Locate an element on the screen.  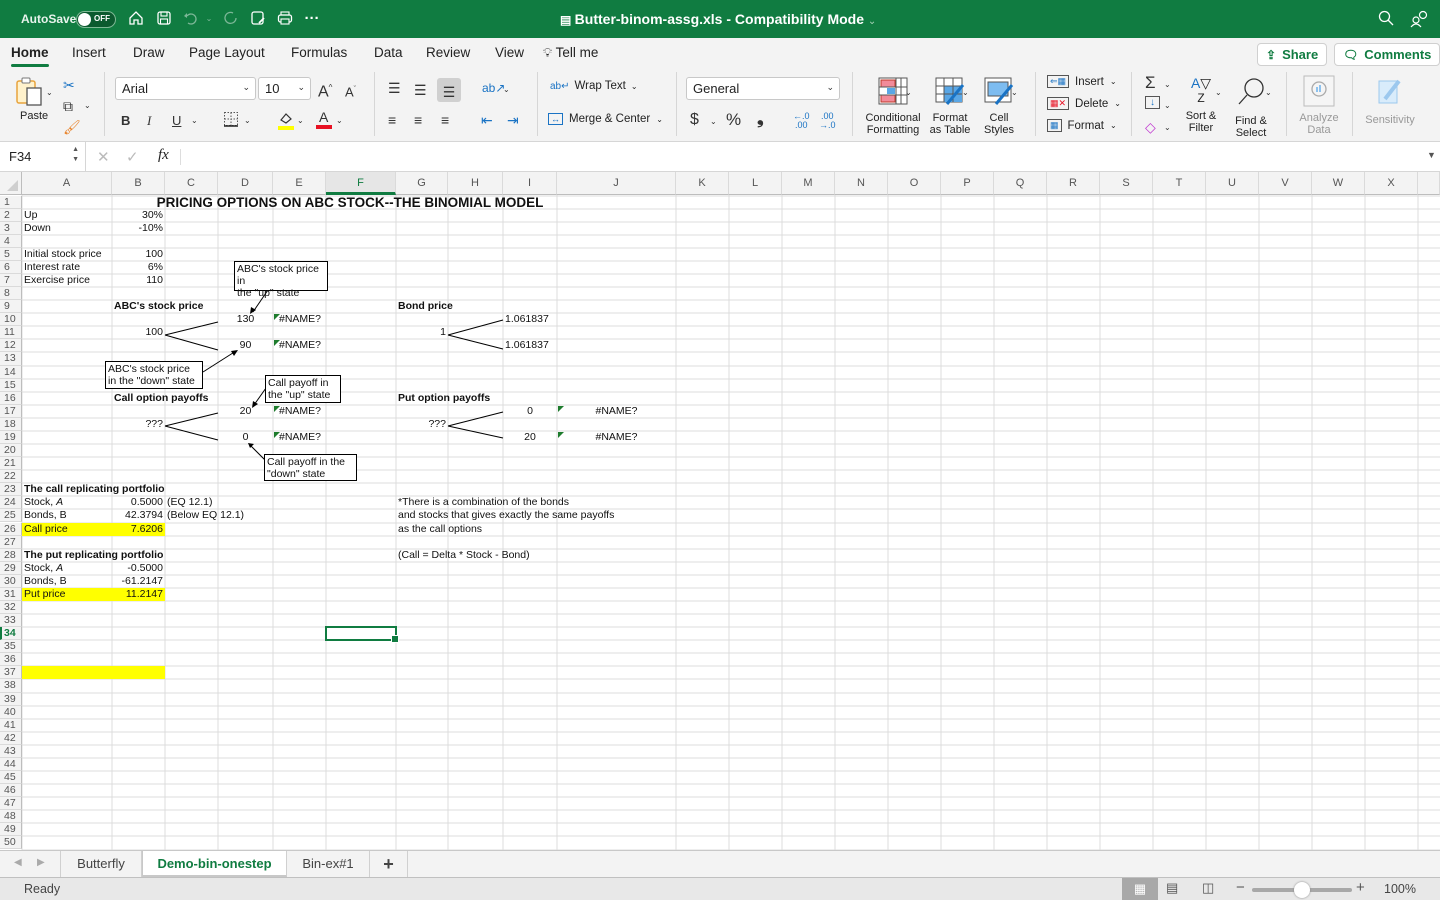
font-name-select: Arial ⌄ is located at coordinates (185, 88).